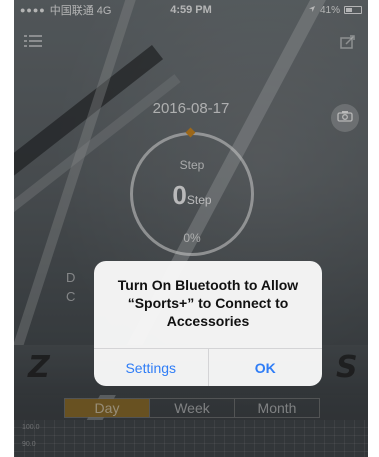 The width and height of the screenshot is (379, 457). I want to click on alert-actions: Settings OK, so click(208, 367).